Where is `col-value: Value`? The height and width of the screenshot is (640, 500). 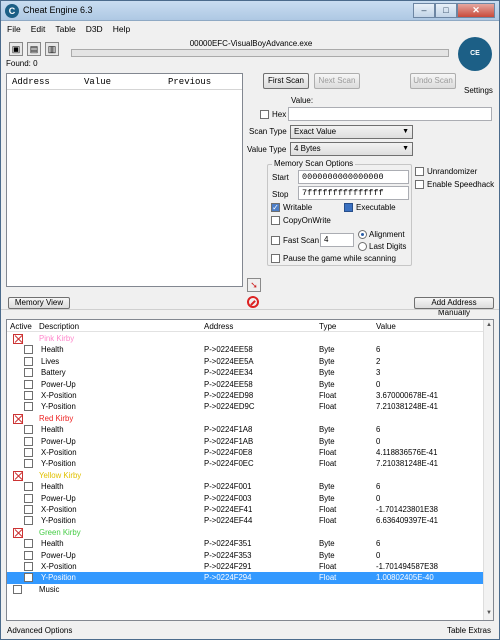 col-value: Value is located at coordinates (386, 326).